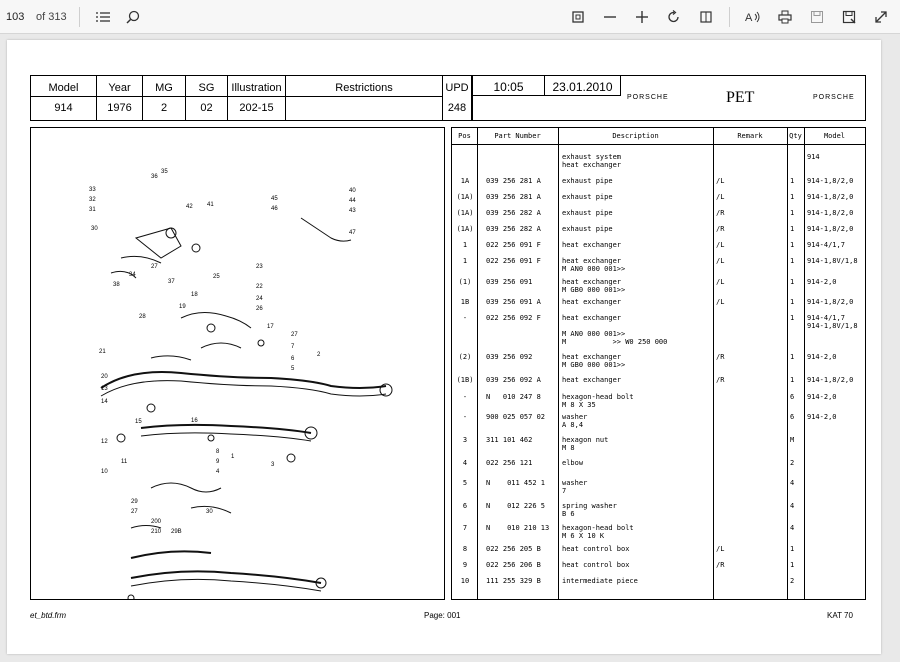 The width and height of the screenshot is (900, 662). What do you see at coordinates (216, 277) in the screenshot?
I see `callout-label: 25` at bounding box center [216, 277].